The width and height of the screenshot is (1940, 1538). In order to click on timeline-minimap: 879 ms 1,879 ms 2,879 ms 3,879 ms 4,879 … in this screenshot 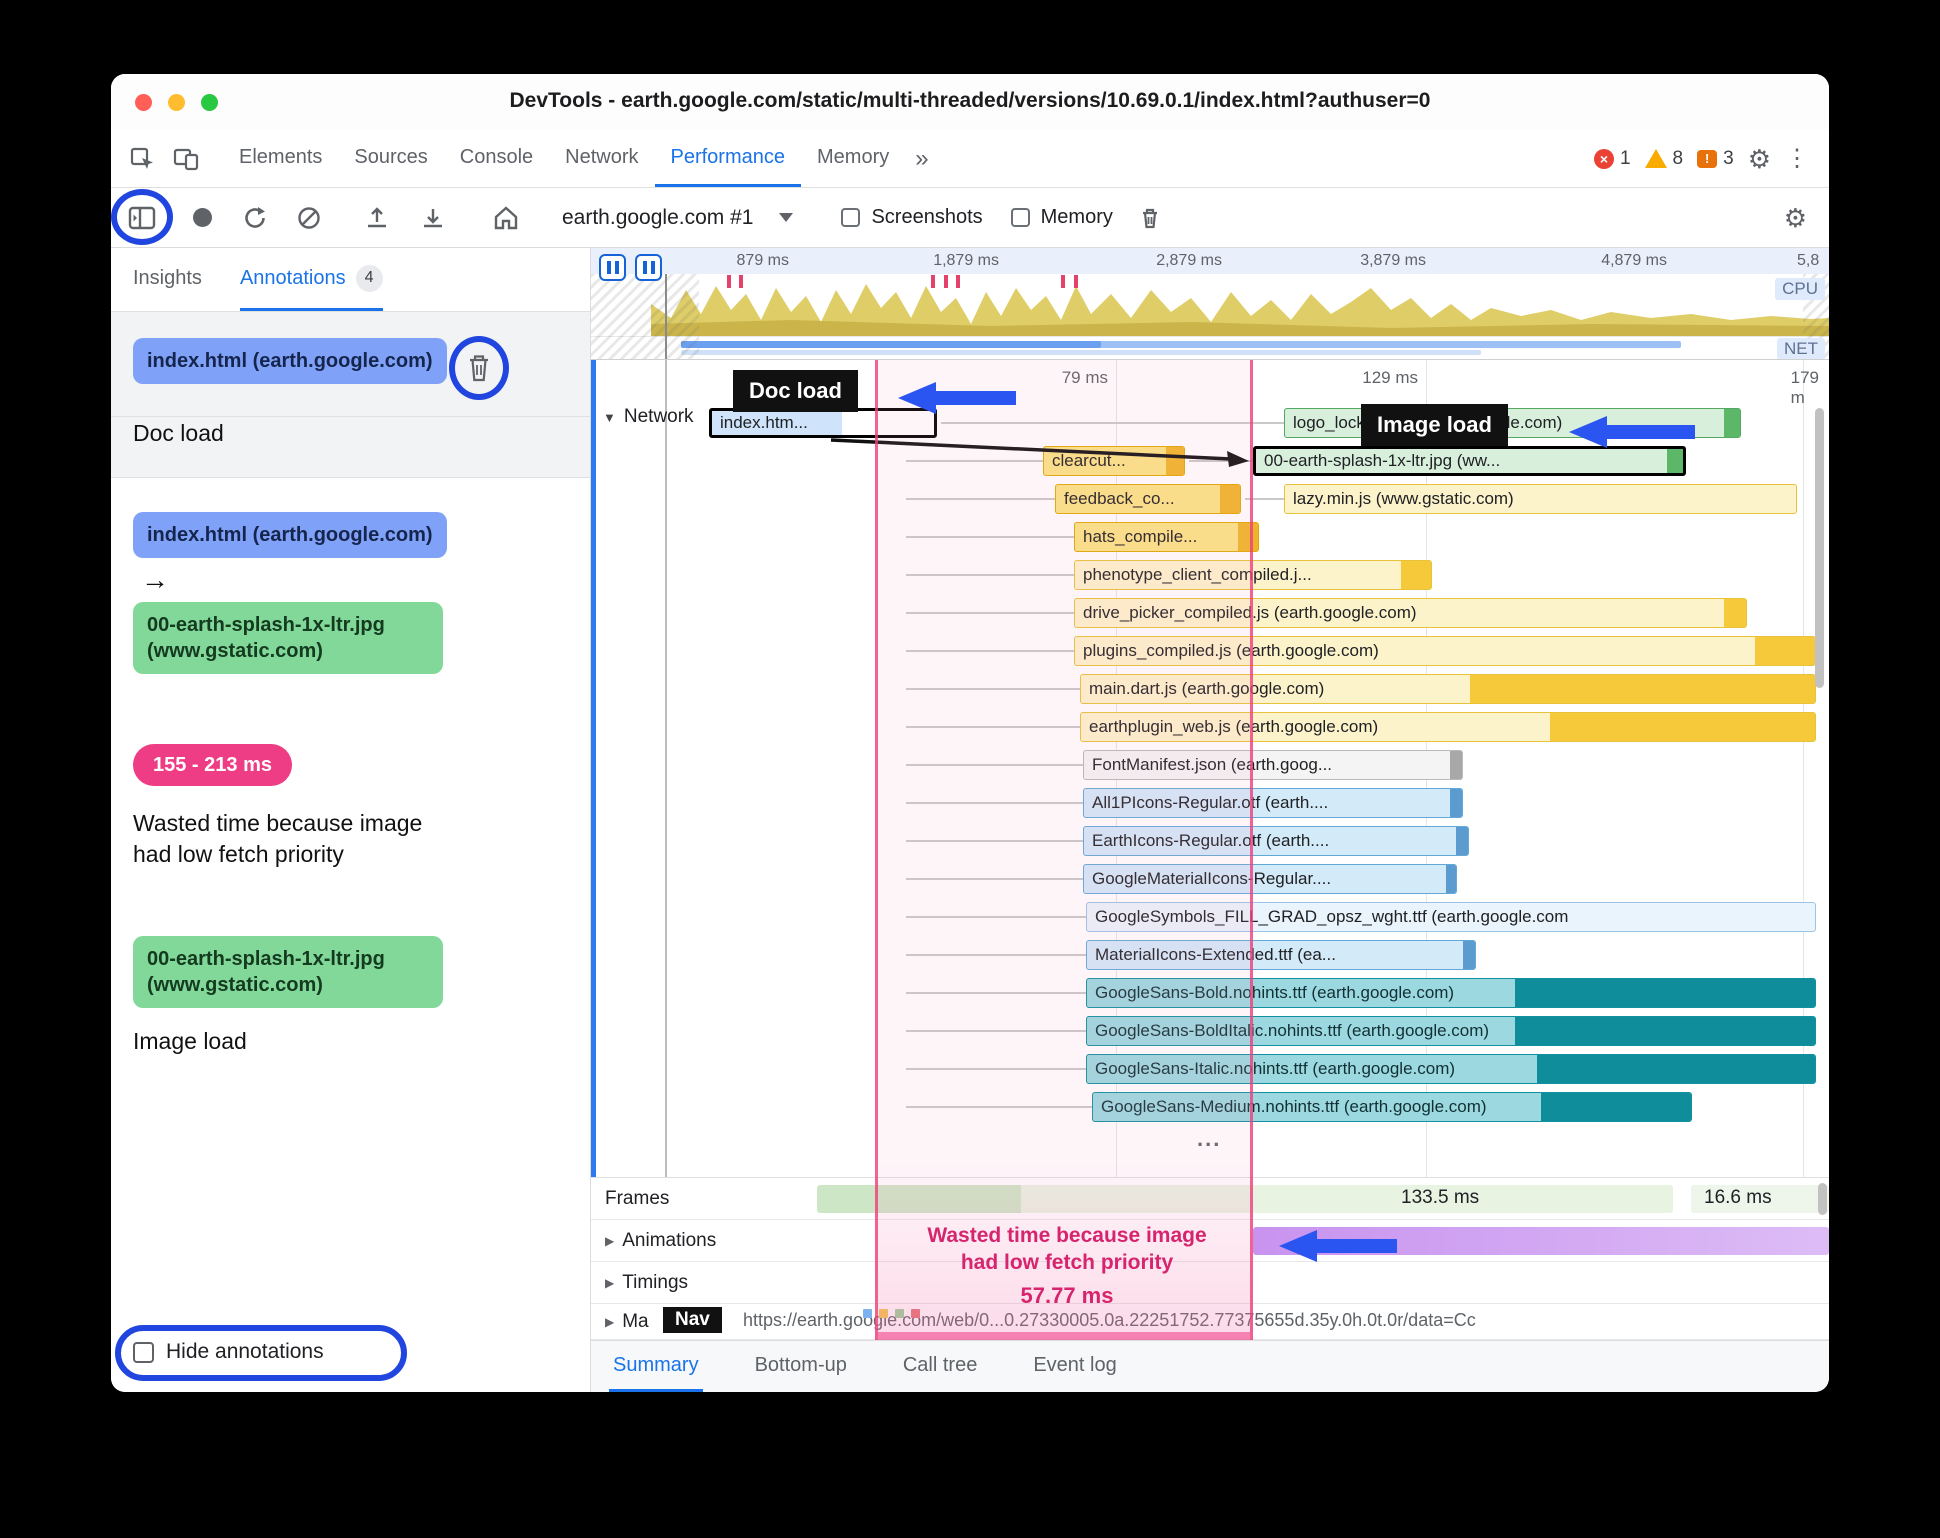, I will do `click(1210, 304)`.